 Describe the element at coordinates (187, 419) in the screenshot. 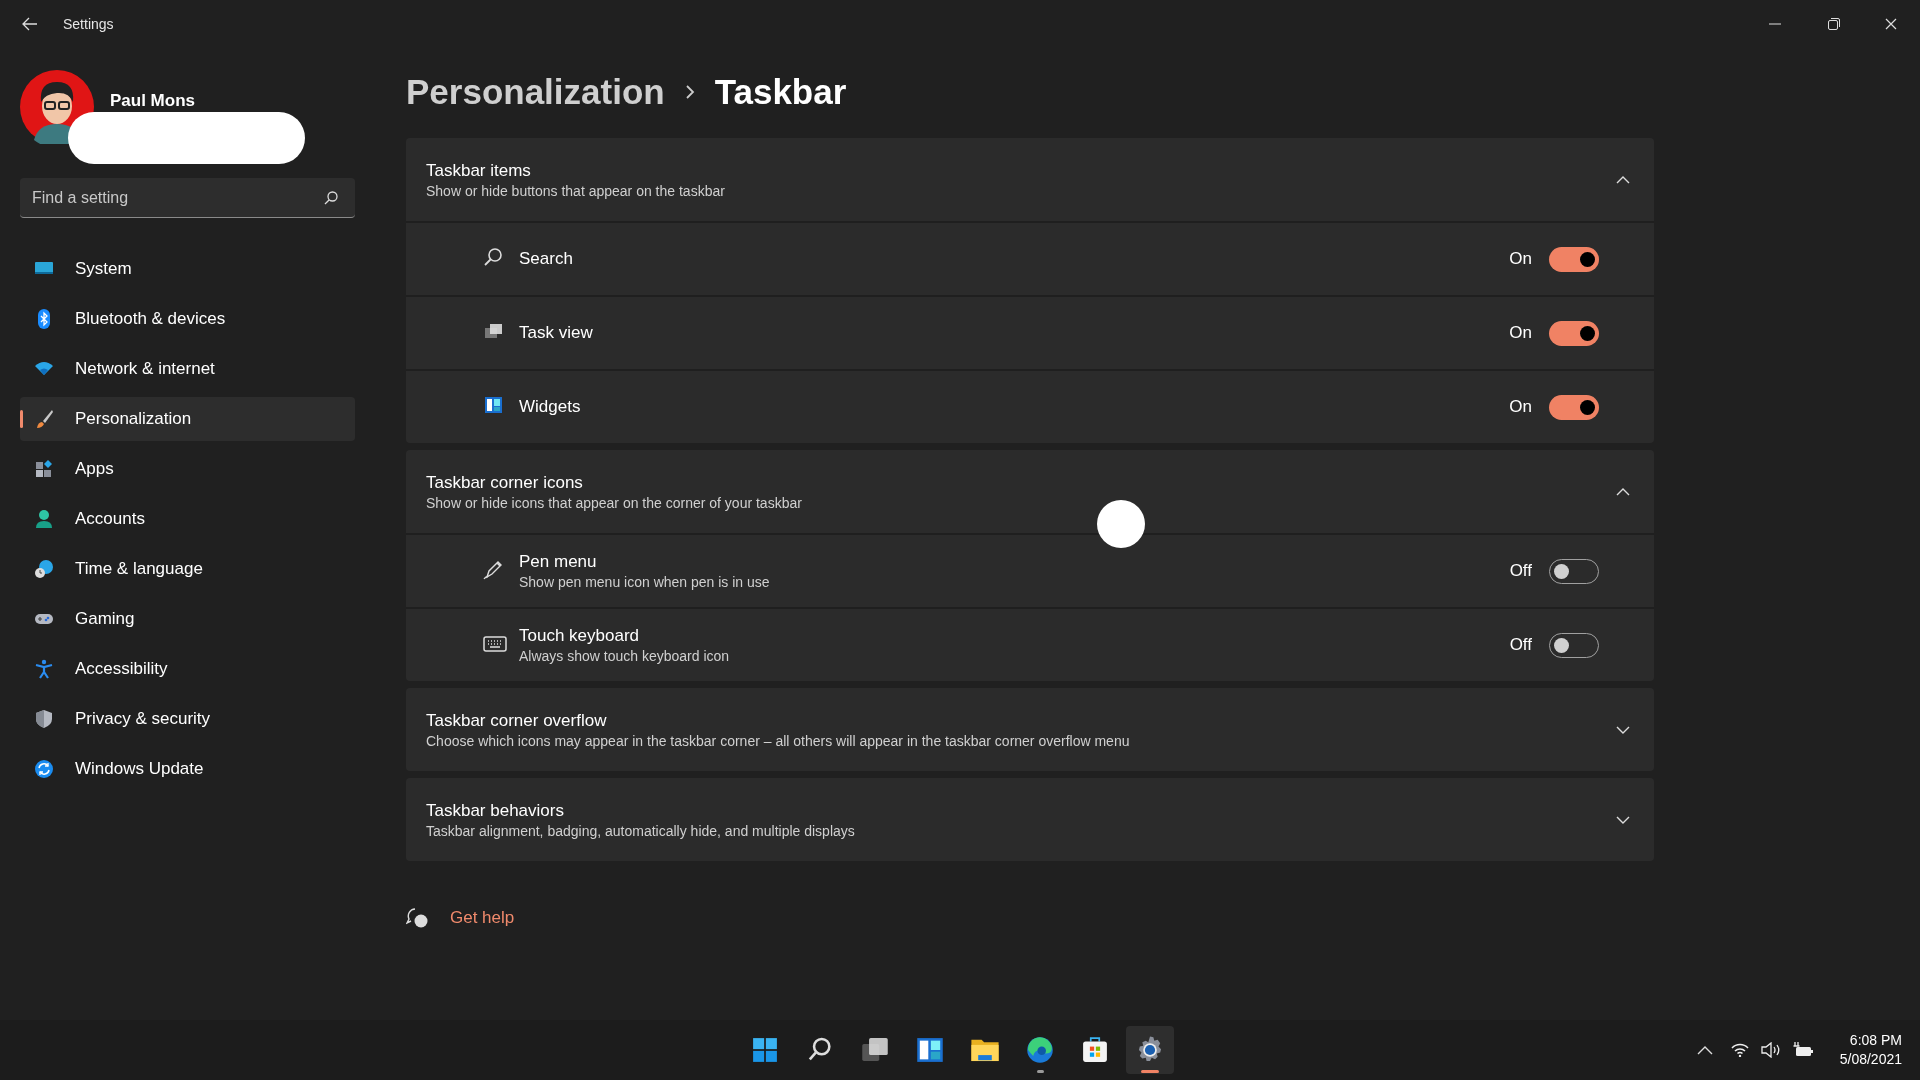

I see `nav-item: Personalization` at that location.